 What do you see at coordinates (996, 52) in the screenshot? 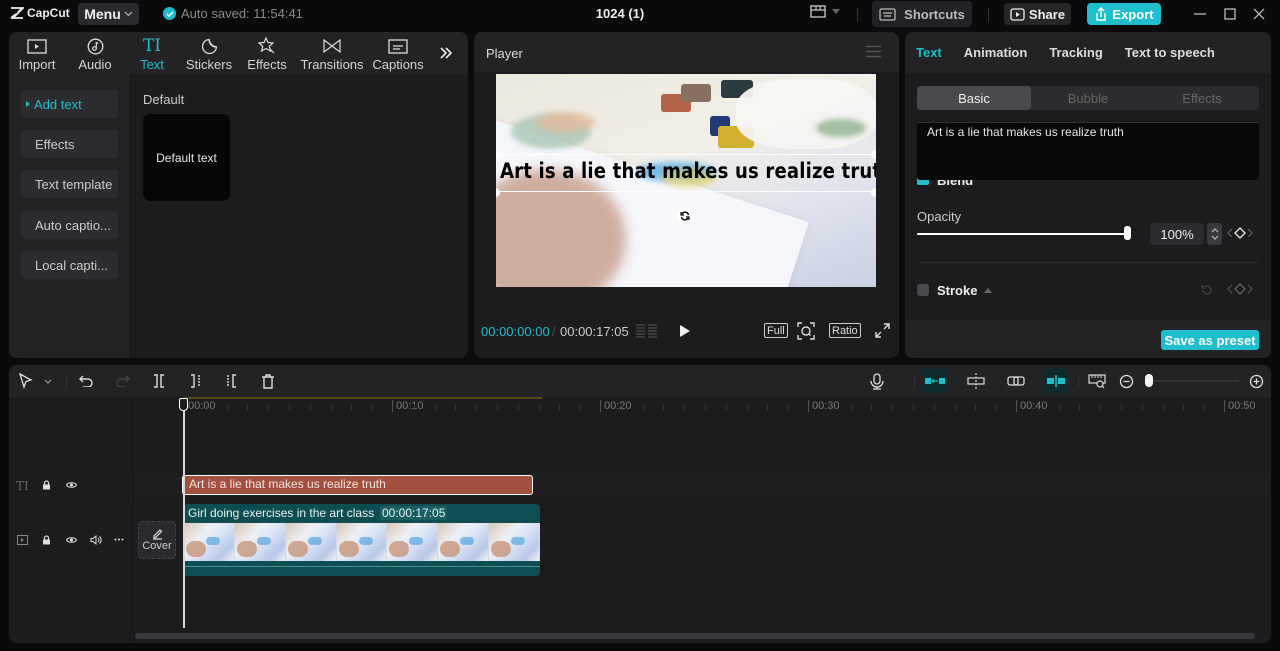
I see `tab-animation: Animation` at bounding box center [996, 52].